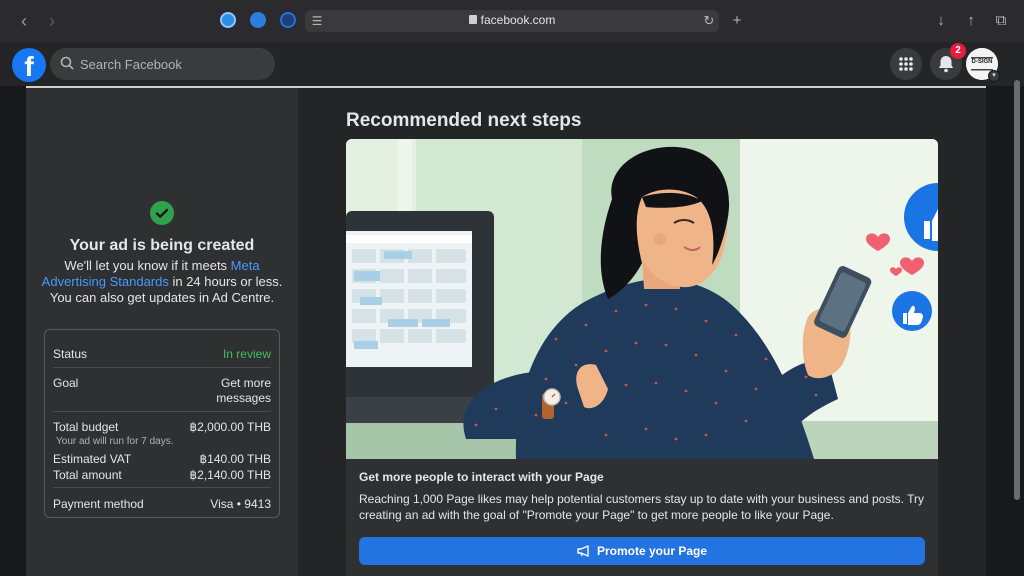  Describe the element at coordinates (172, 64) in the screenshot. I see `search-input` at that location.